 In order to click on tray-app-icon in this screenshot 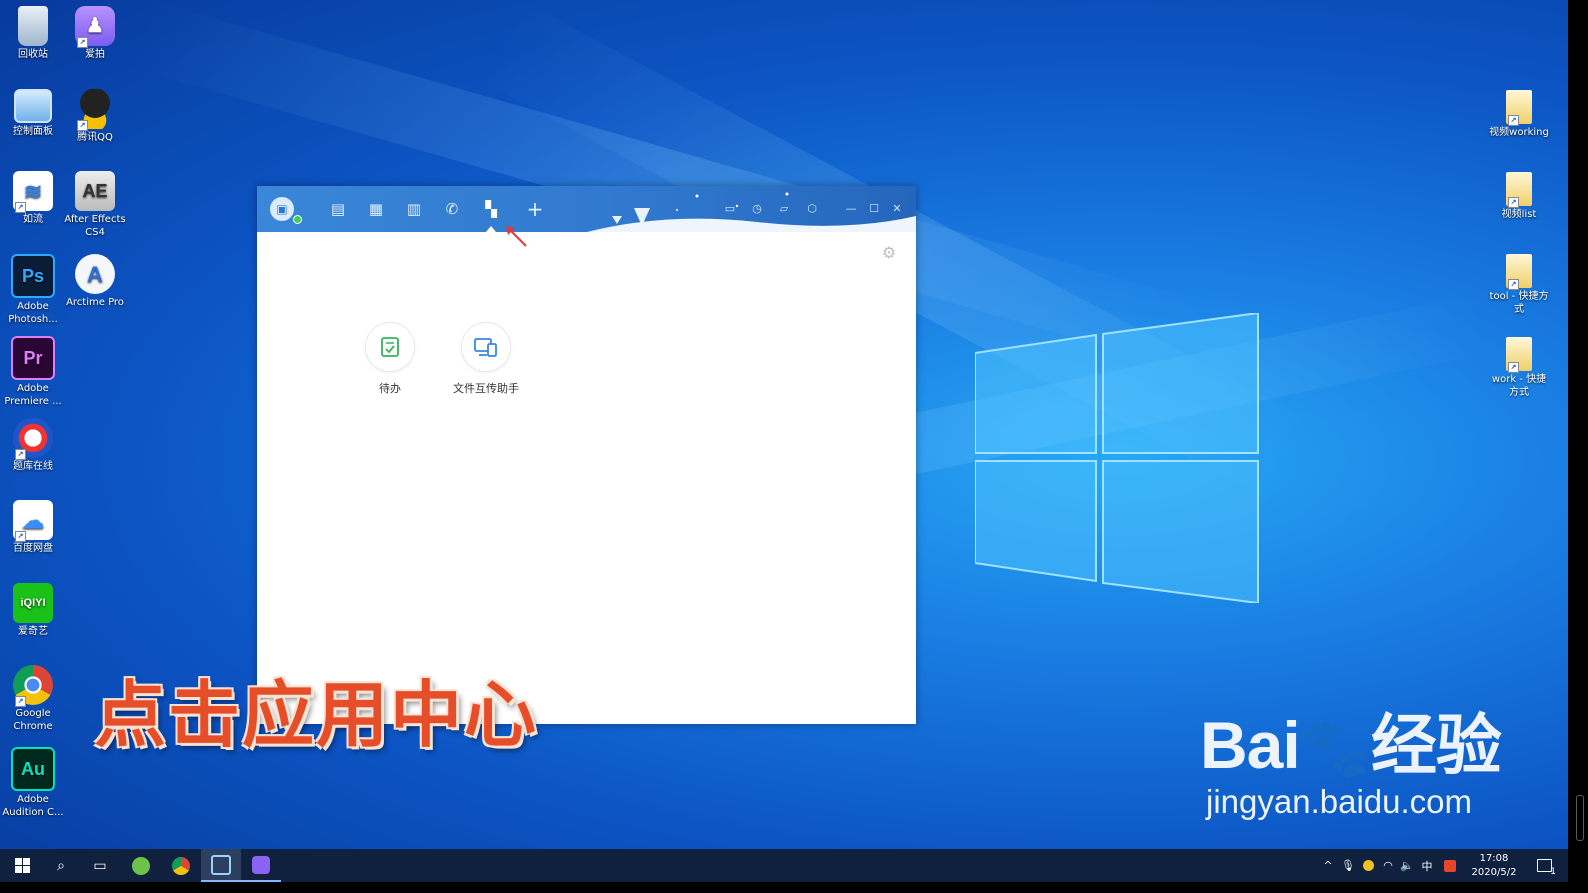, I will do `click(1368, 865)`.